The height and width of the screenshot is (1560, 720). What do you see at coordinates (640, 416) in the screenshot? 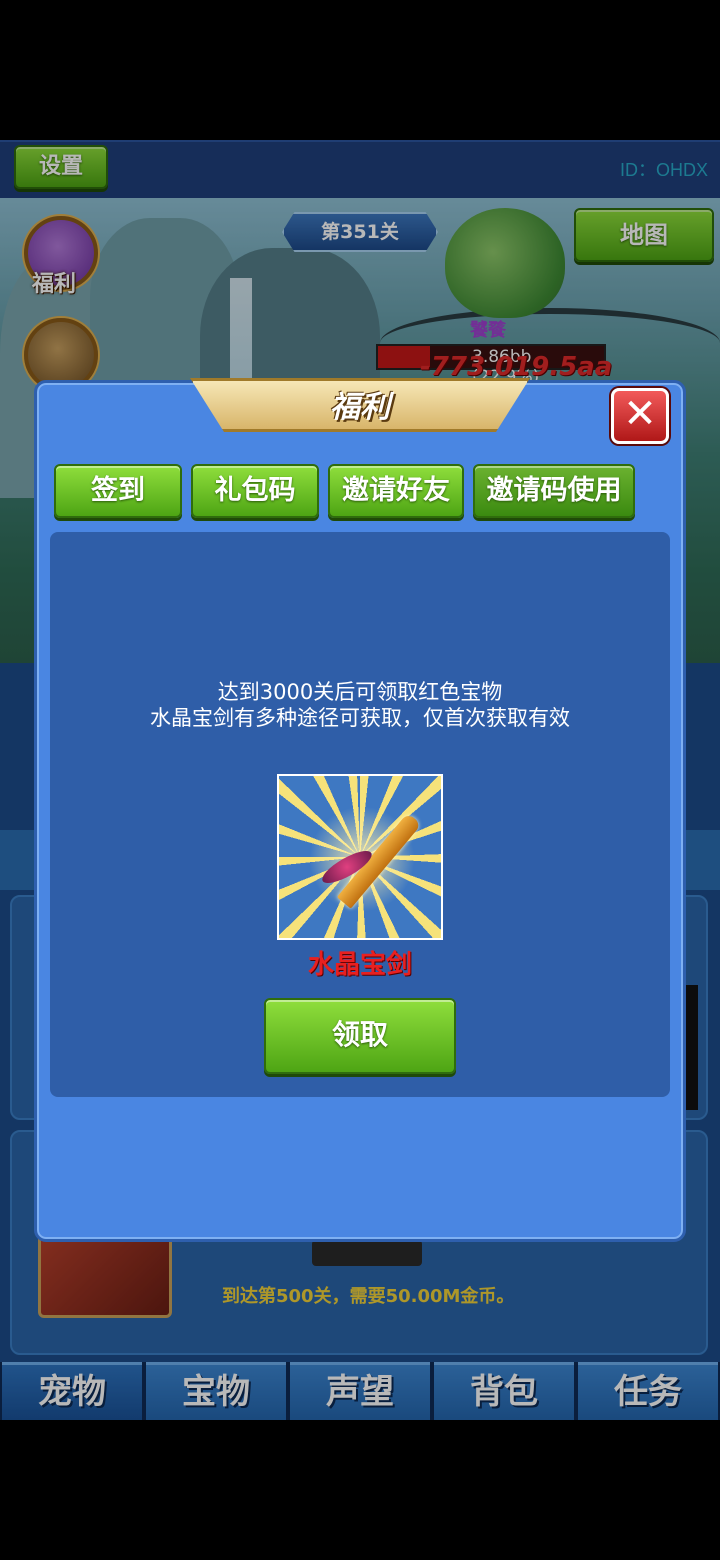
I see `close-icon: ✕` at bounding box center [640, 416].